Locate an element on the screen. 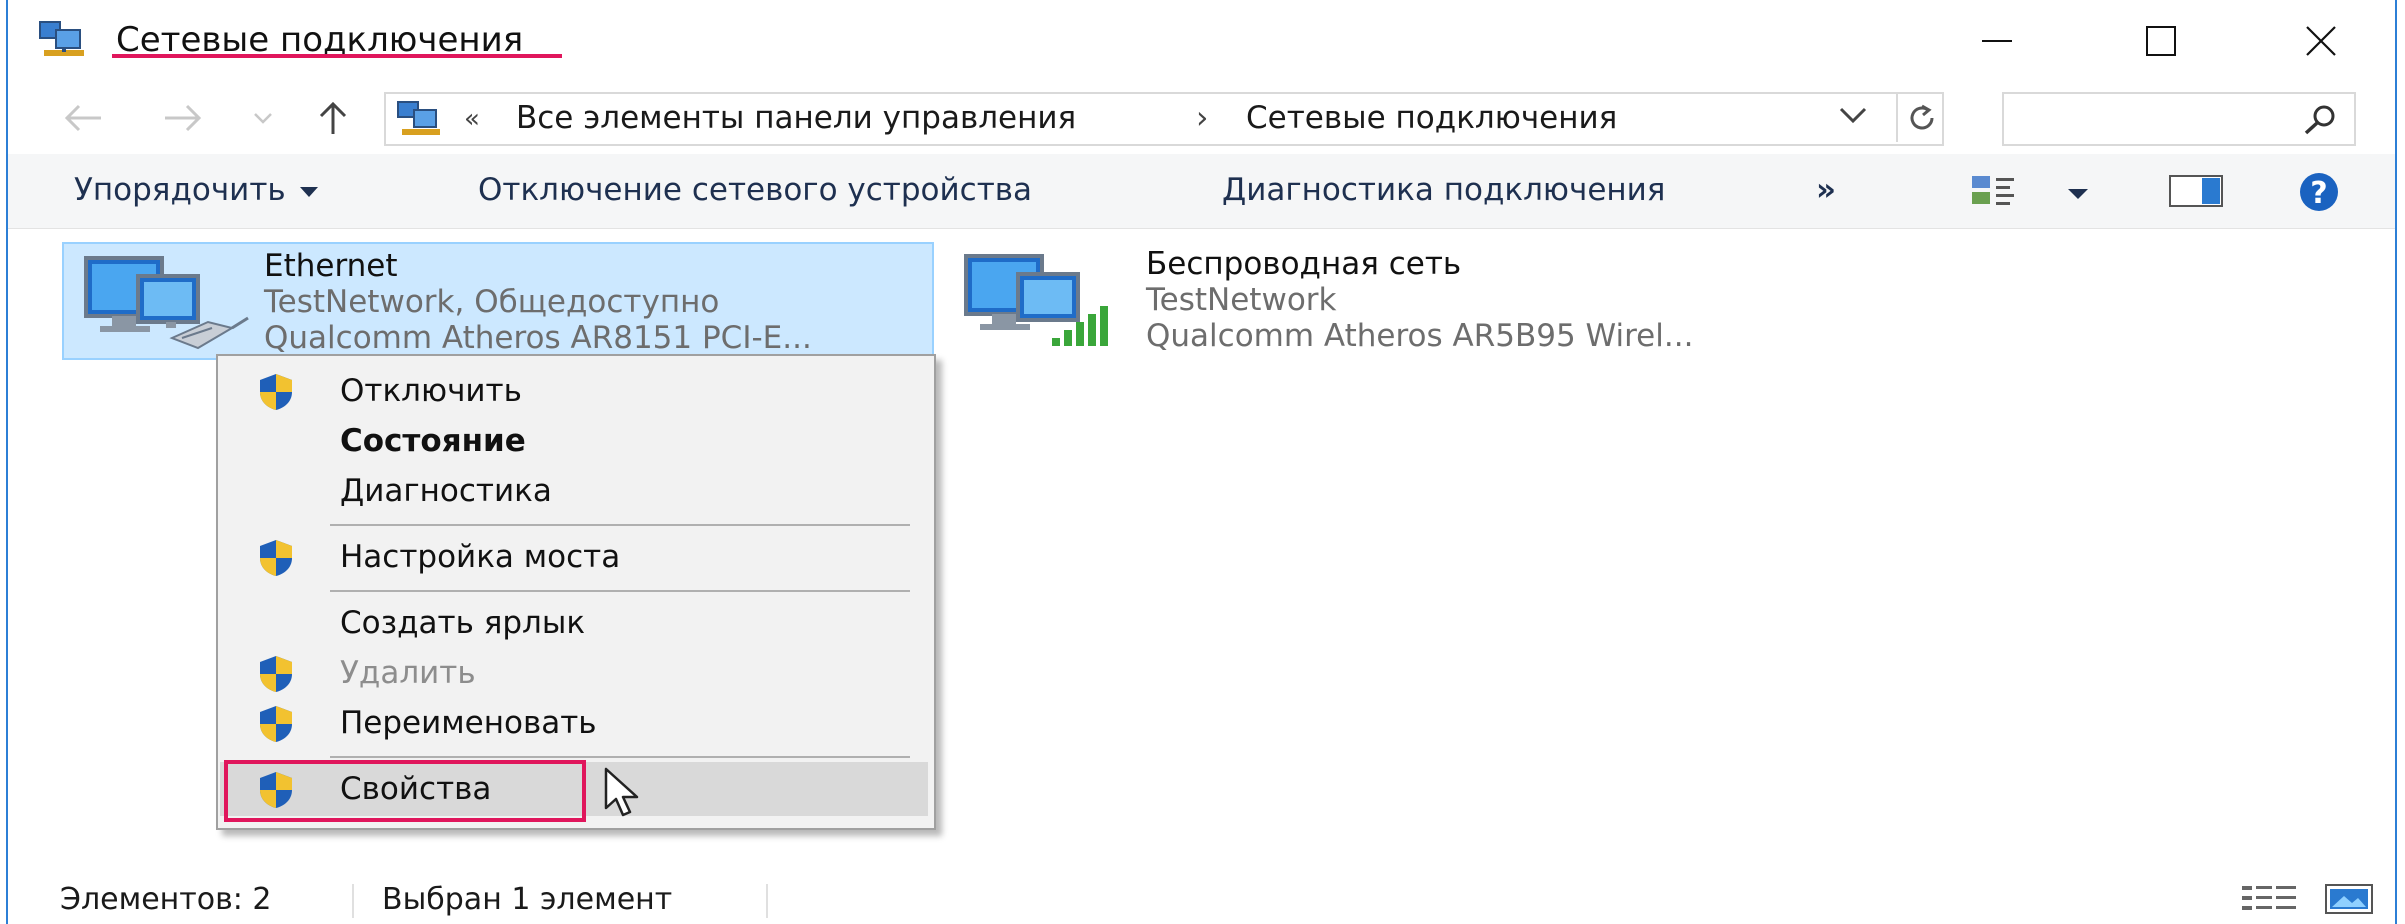  up-button is located at coordinates (333, 118).